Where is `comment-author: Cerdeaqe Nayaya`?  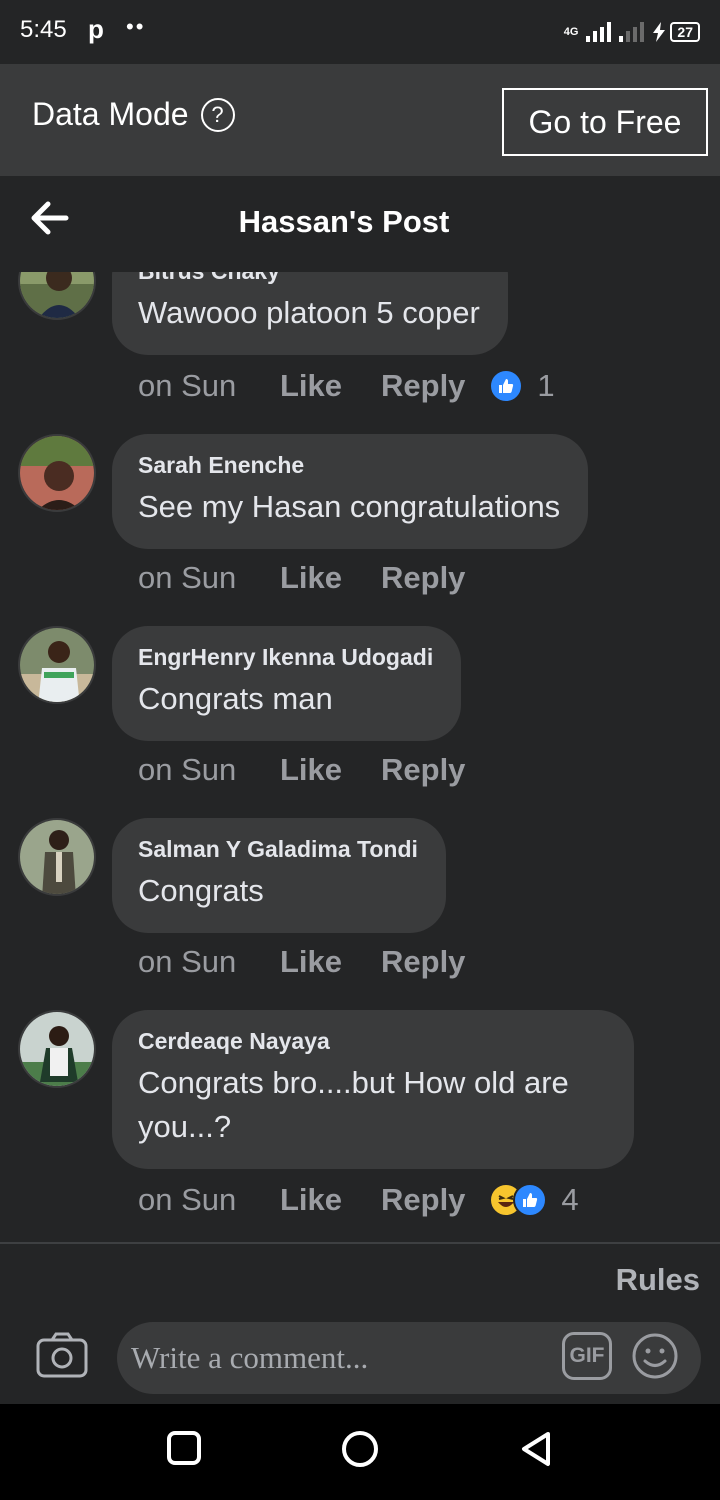
comment-author: Cerdeaqe Nayaya is located at coordinates (372, 1041).